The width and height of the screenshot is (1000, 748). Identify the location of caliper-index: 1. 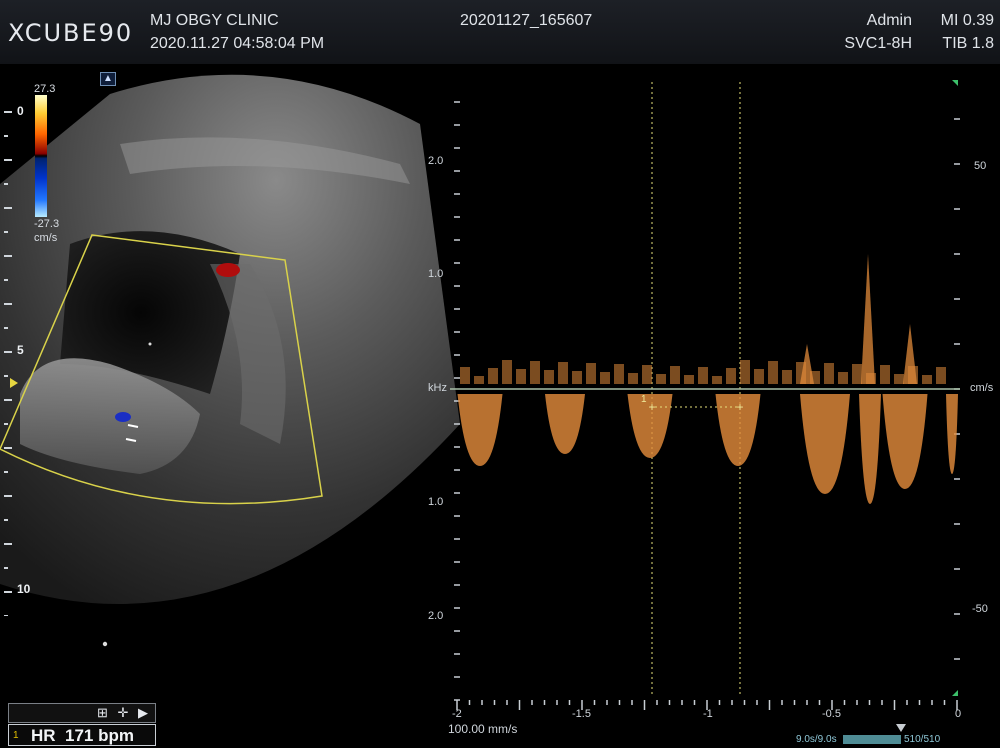
(644, 399).